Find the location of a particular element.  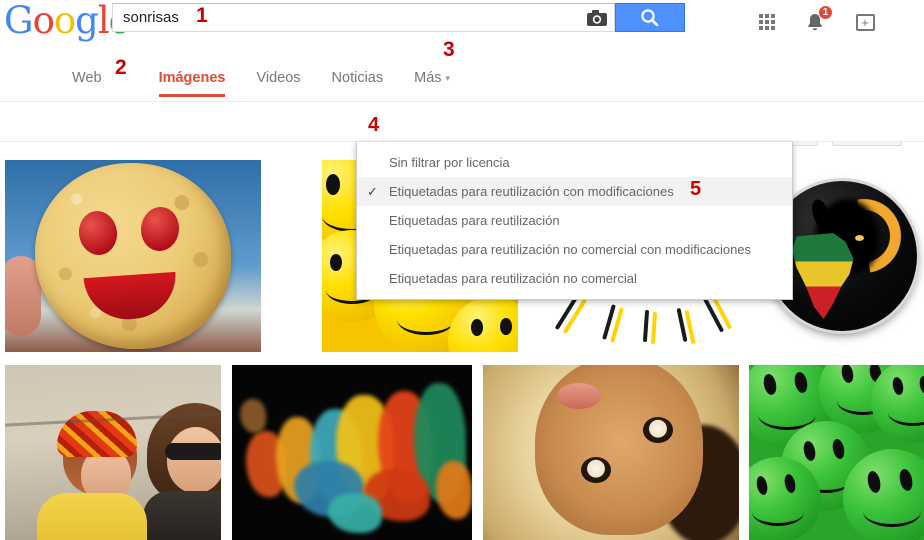

tab-web: Web is located at coordinates (87, 70).